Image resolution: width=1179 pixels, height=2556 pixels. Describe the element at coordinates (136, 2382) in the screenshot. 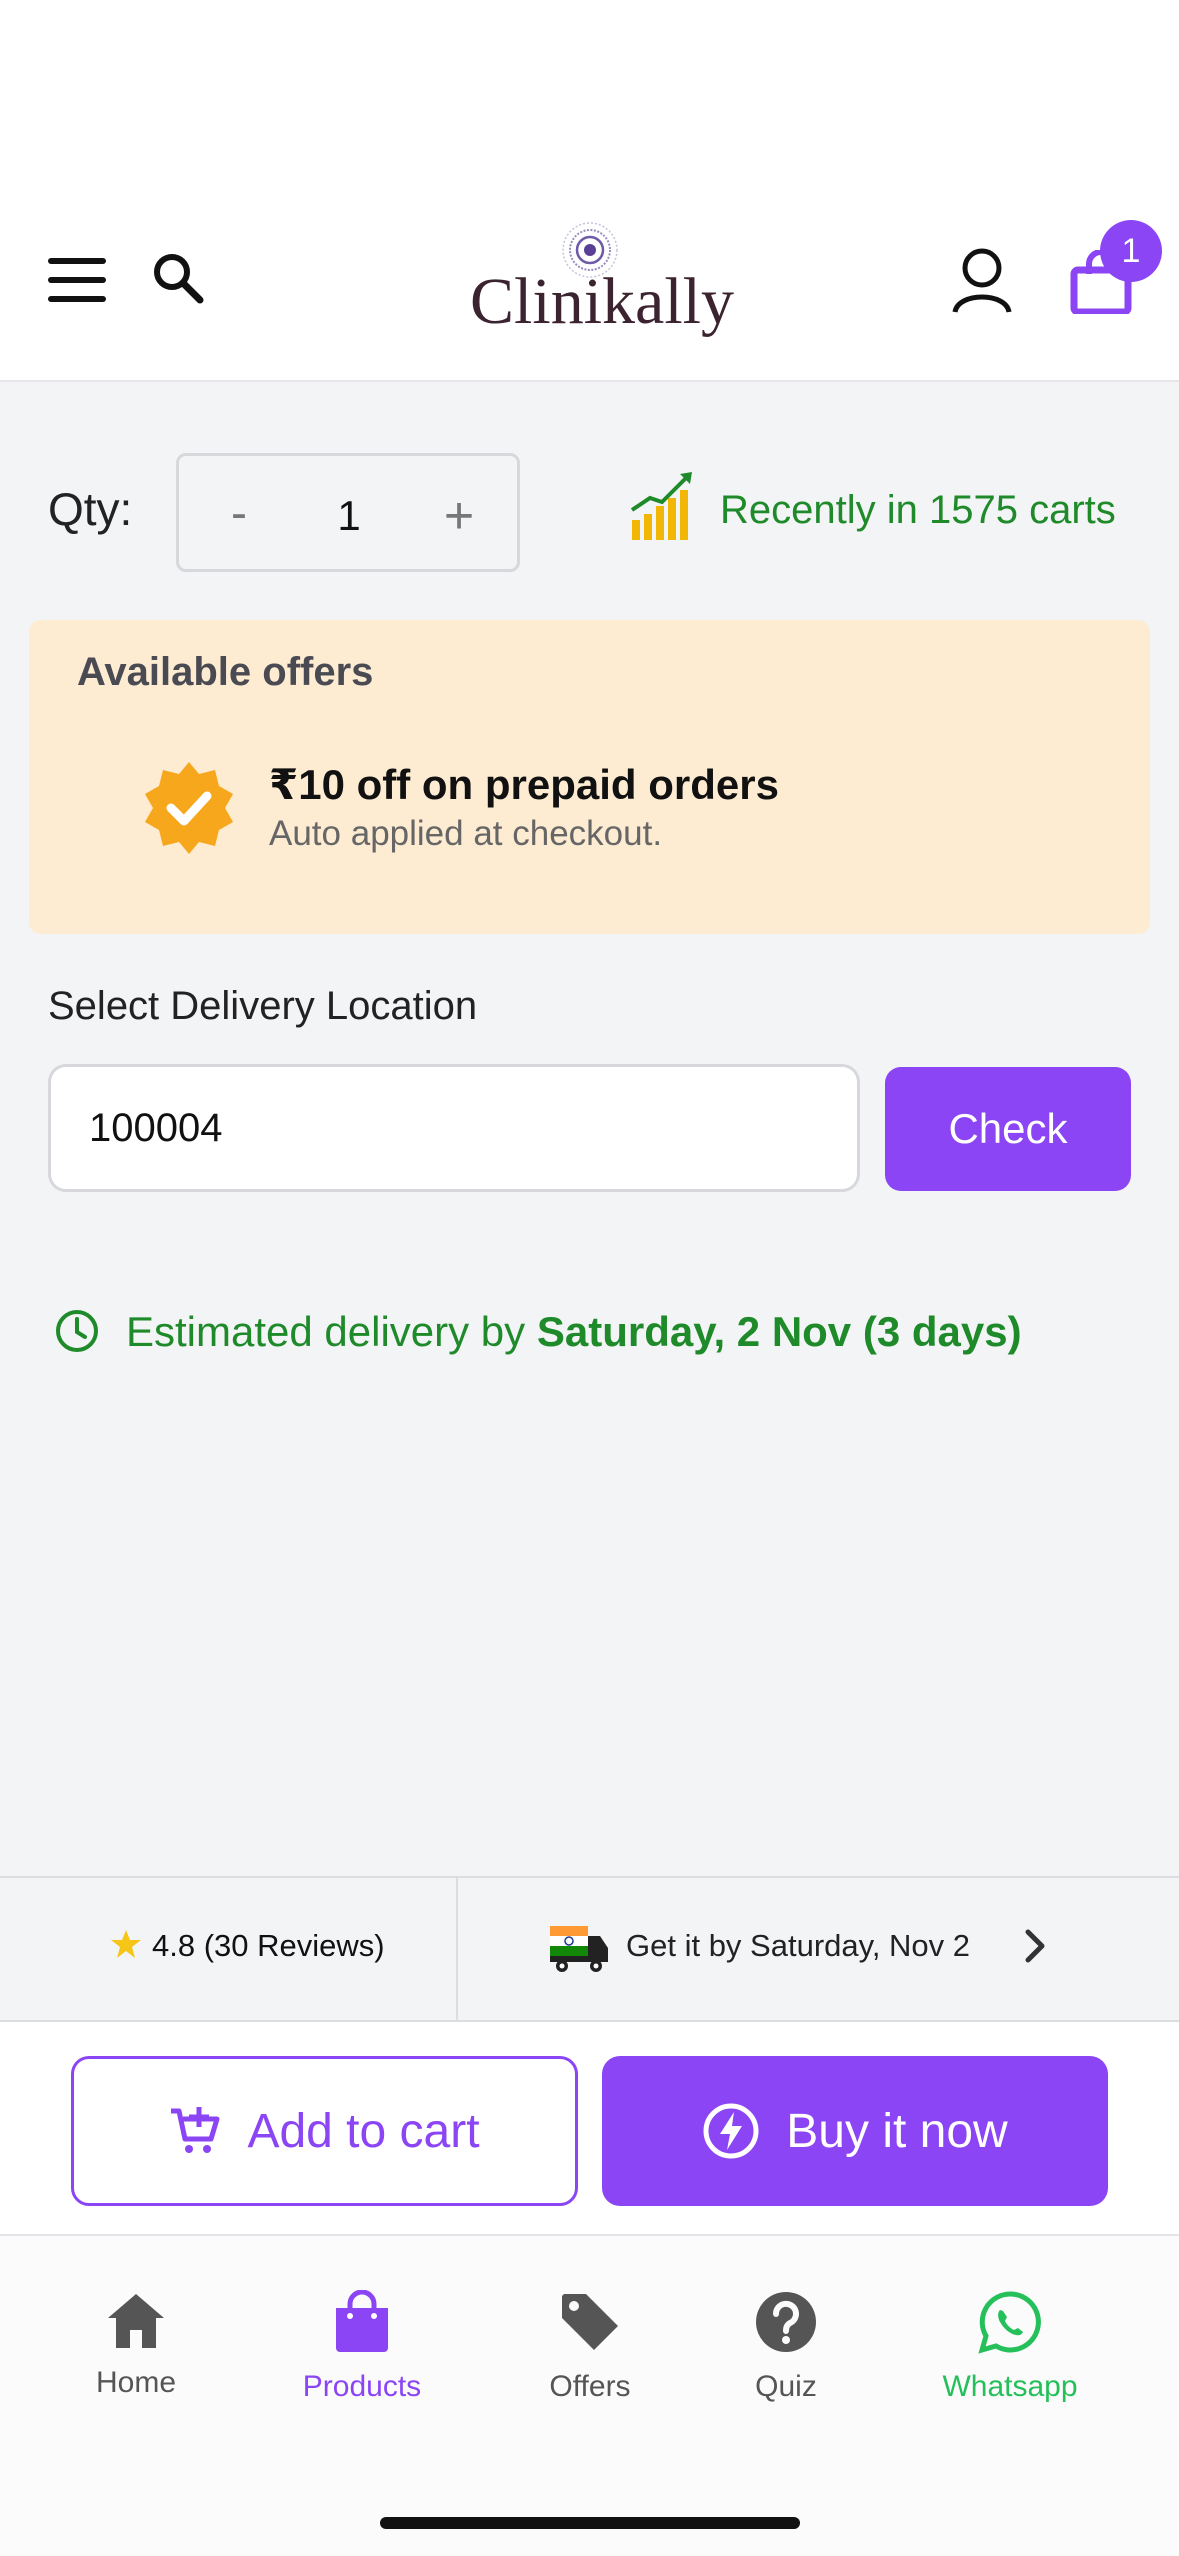

I see `tab-home-label: Home` at that location.